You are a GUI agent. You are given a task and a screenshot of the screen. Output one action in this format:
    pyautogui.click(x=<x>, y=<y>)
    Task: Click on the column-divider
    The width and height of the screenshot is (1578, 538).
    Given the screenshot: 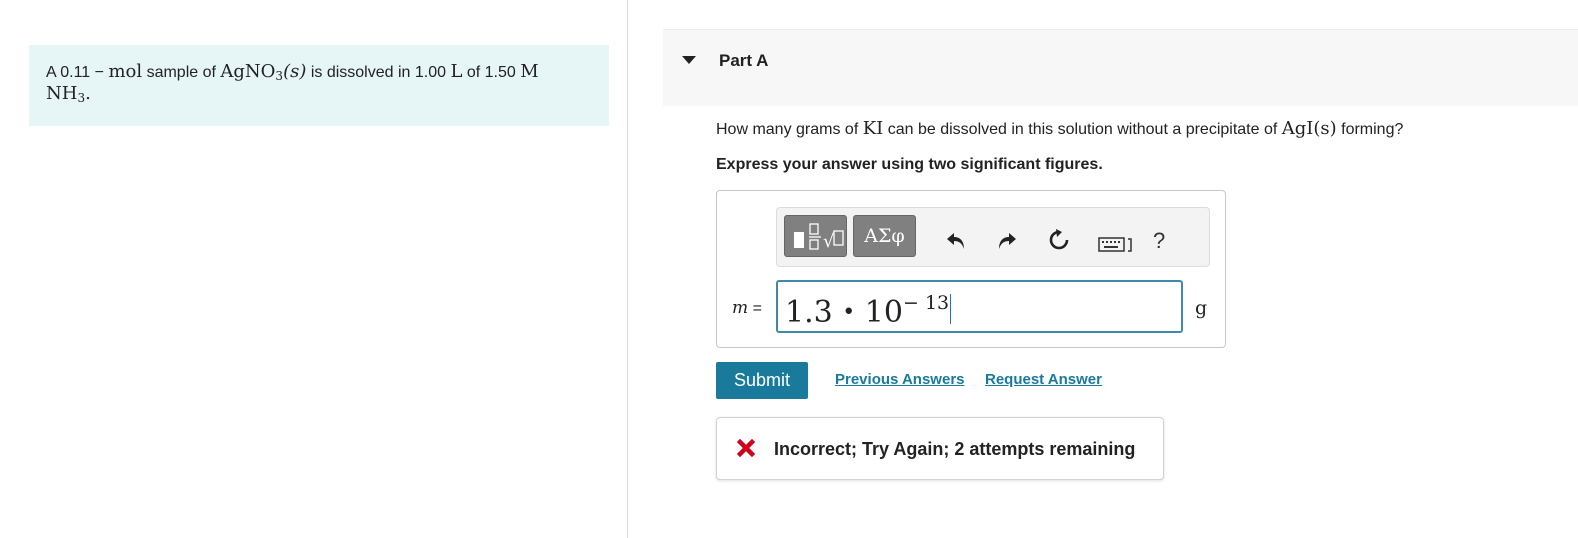 What is the action you would take?
    pyautogui.click(x=627, y=269)
    